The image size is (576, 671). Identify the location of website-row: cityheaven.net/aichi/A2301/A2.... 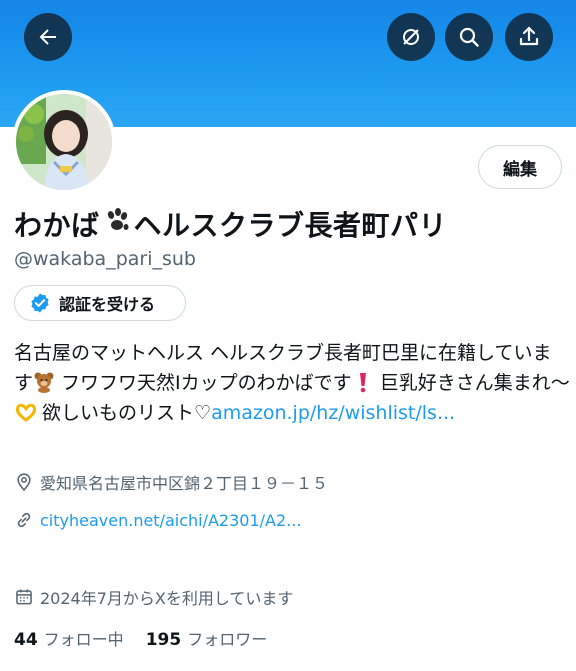
(157, 520).